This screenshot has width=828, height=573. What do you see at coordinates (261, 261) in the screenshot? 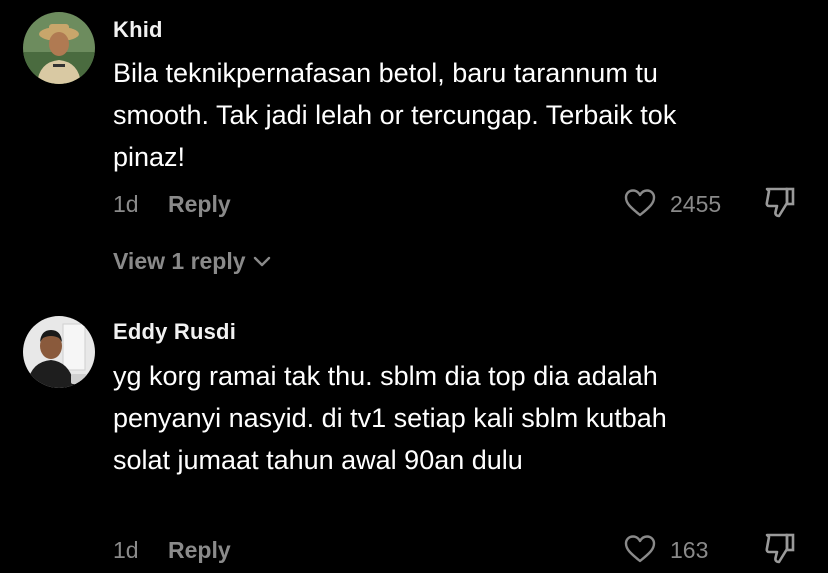
I see `chevron-down-icon` at bounding box center [261, 261].